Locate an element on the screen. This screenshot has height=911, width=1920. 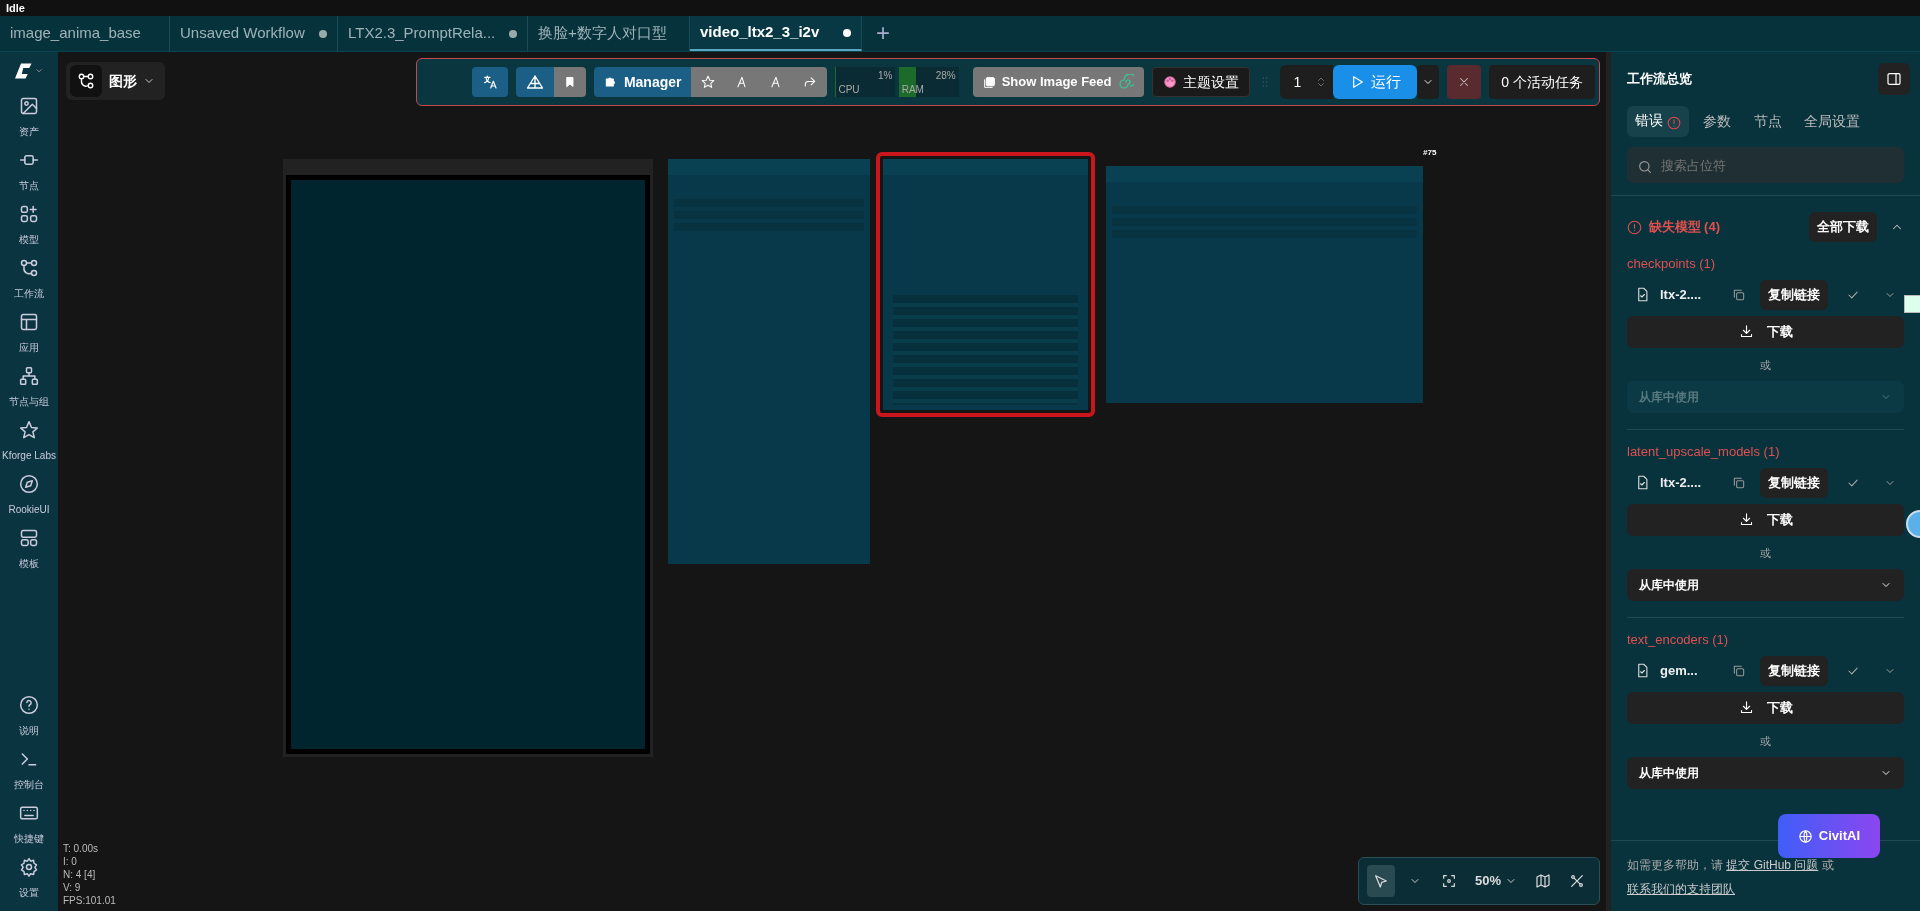
warning-icon is located at coordinates (1634, 227).